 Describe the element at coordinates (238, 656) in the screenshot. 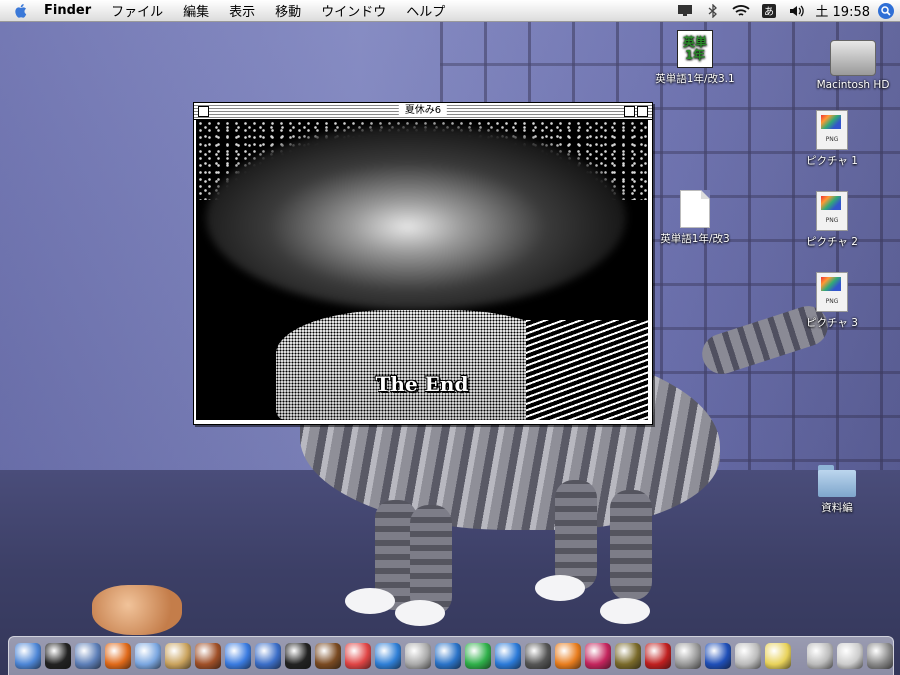

I see `dock-itunes-icon` at that location.